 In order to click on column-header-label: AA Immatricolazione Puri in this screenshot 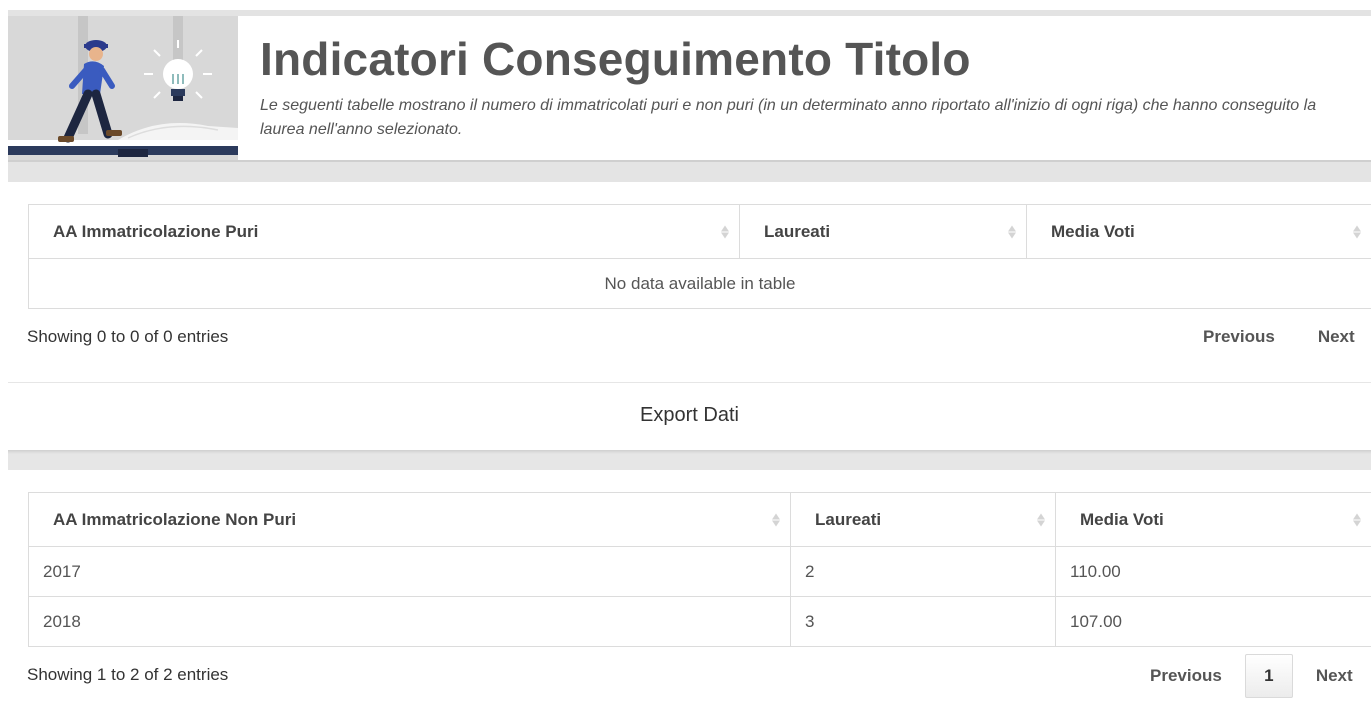, I will do `click(156, 231)`.